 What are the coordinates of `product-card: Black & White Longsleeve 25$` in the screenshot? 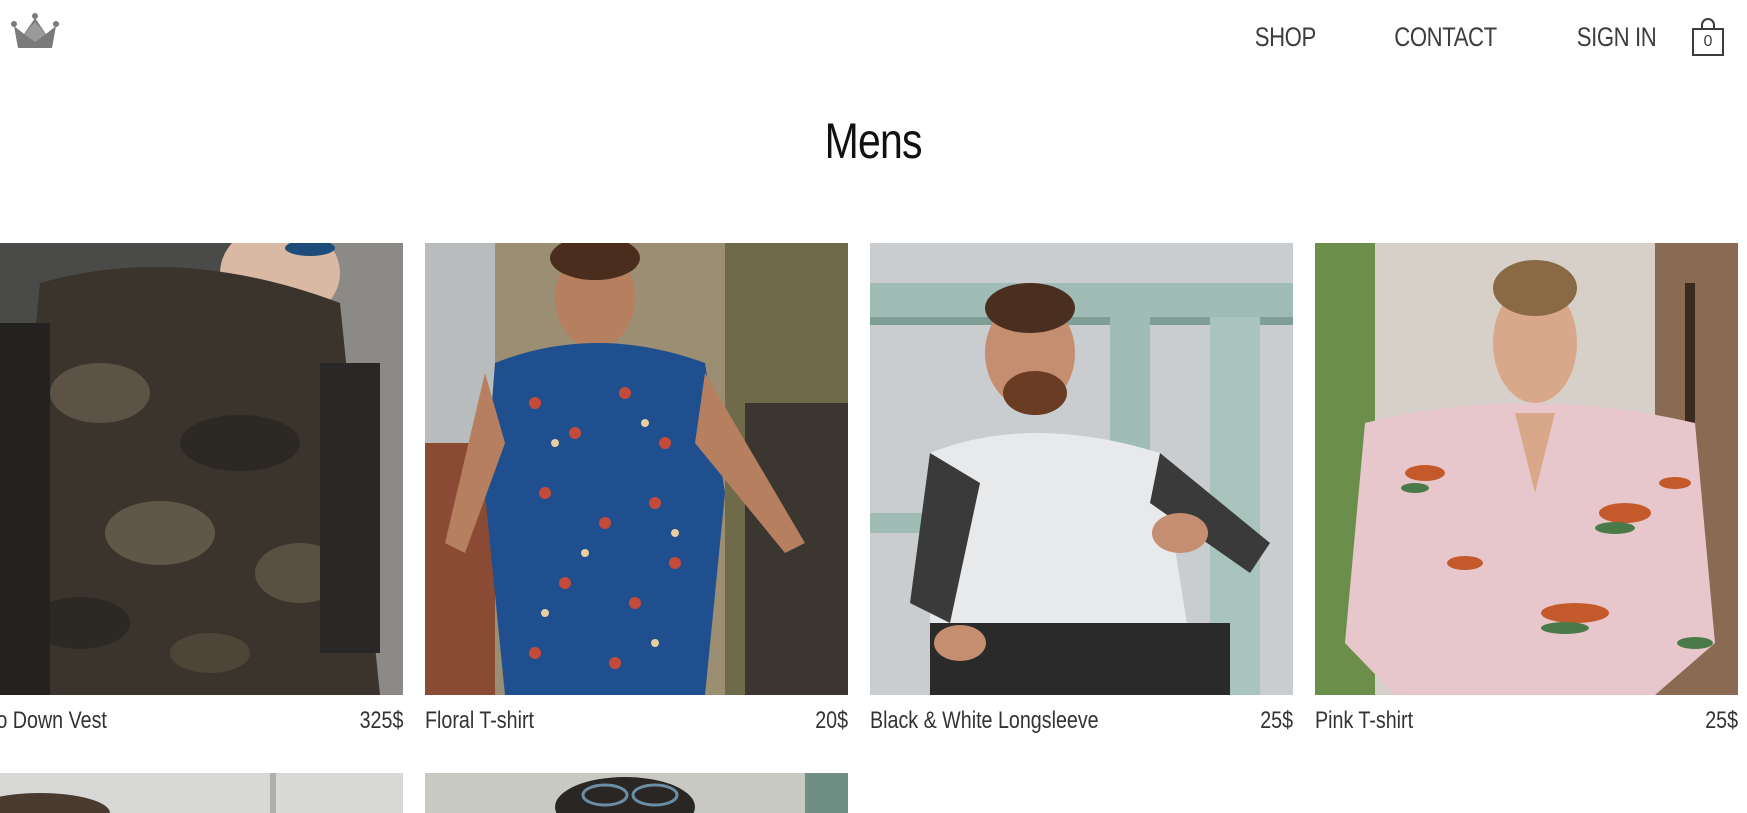 It's located at (1081, 488).